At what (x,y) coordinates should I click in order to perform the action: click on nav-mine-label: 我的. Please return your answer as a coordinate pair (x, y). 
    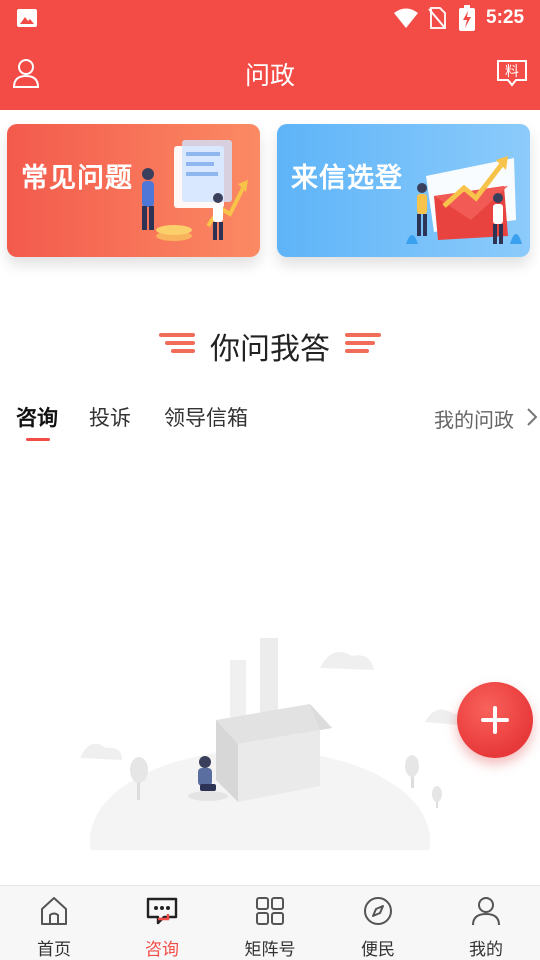
    Looking at the image, I should click on (486, 950).